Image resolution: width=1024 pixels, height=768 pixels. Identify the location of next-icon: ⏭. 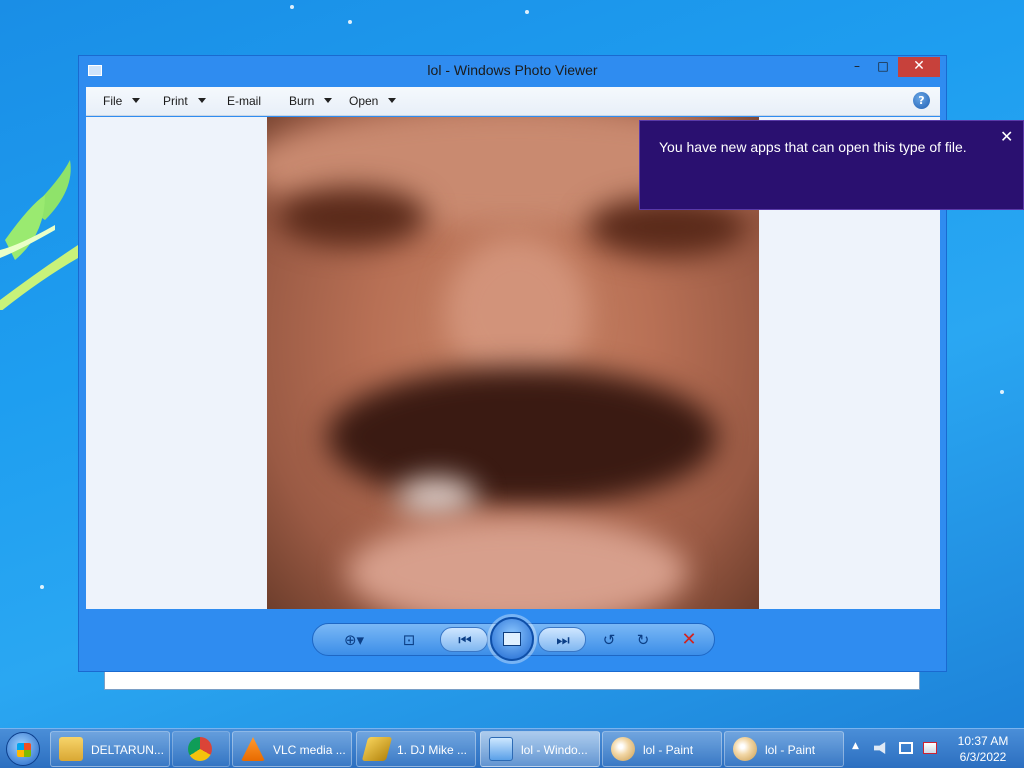
(563, 640).